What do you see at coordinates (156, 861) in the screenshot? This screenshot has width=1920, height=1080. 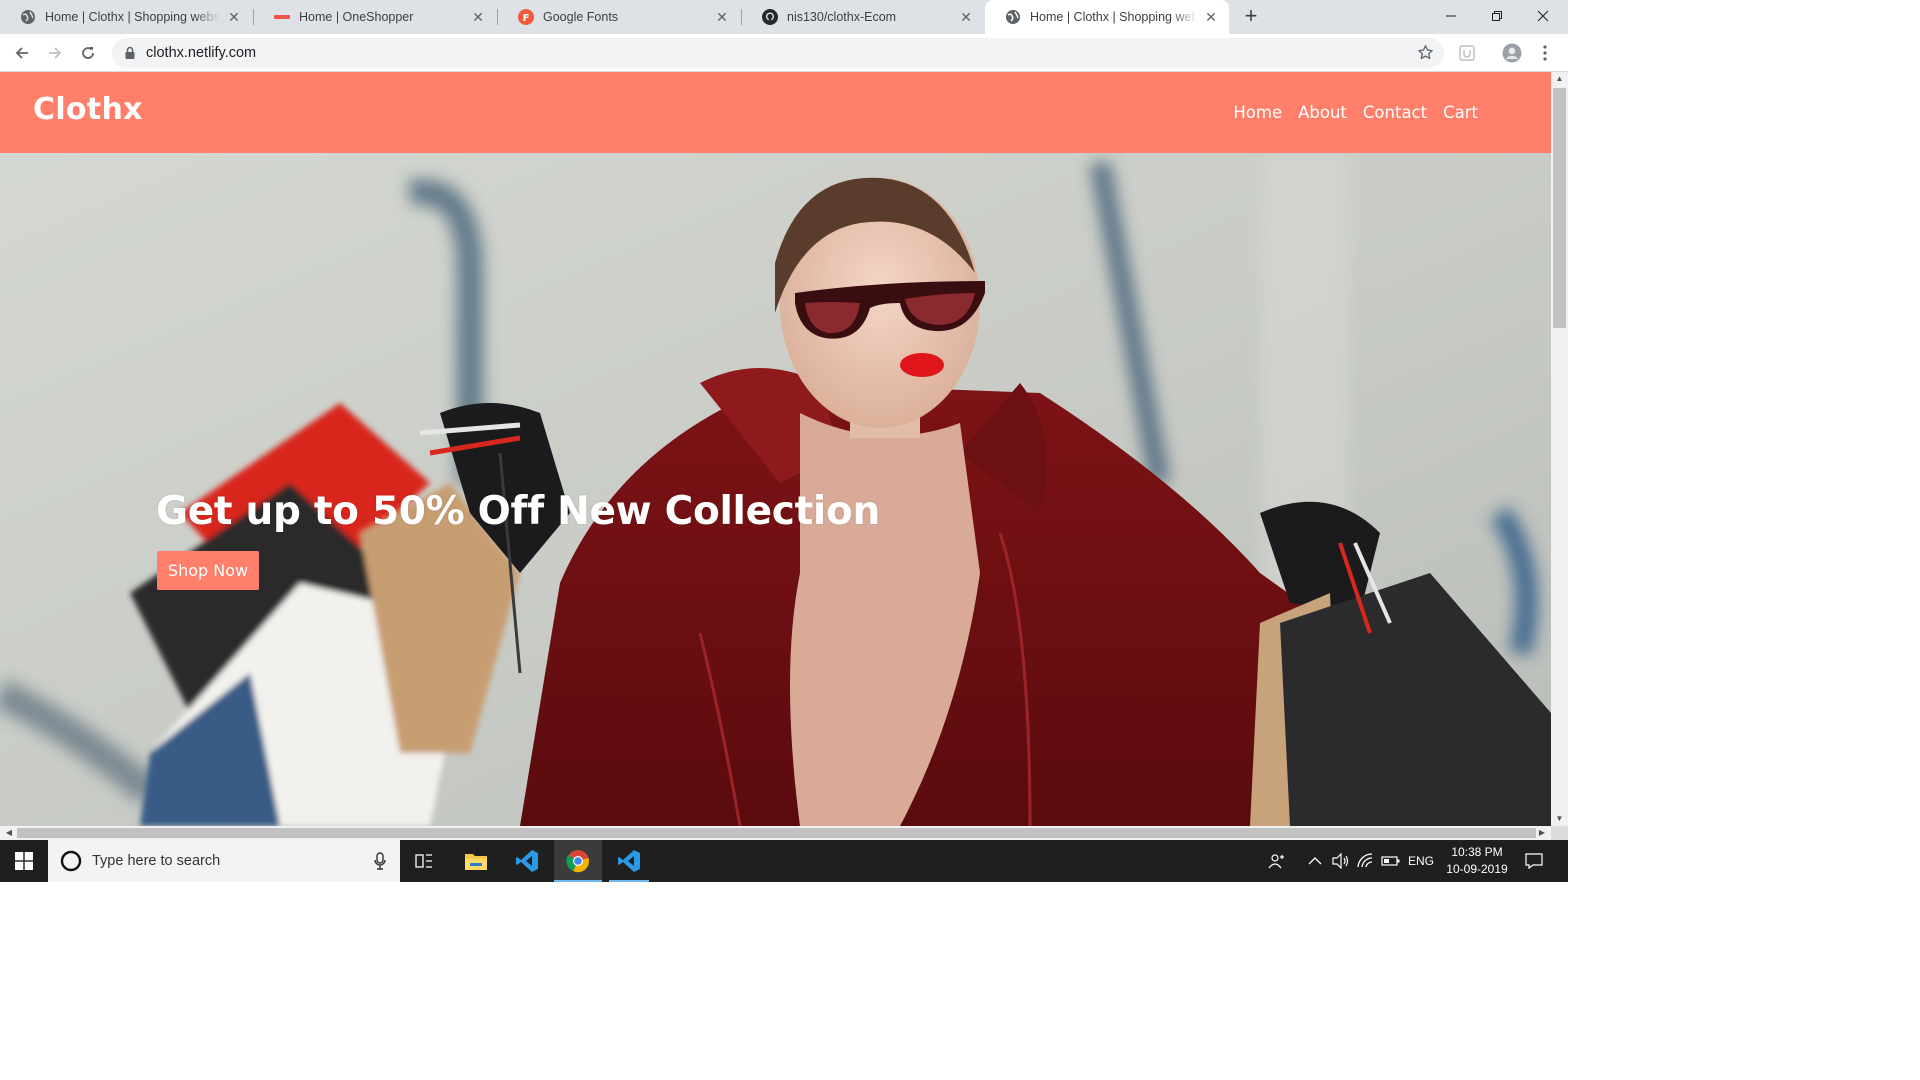 I see `search-placeholder: Type here to search` at bounding box center [156, 861].